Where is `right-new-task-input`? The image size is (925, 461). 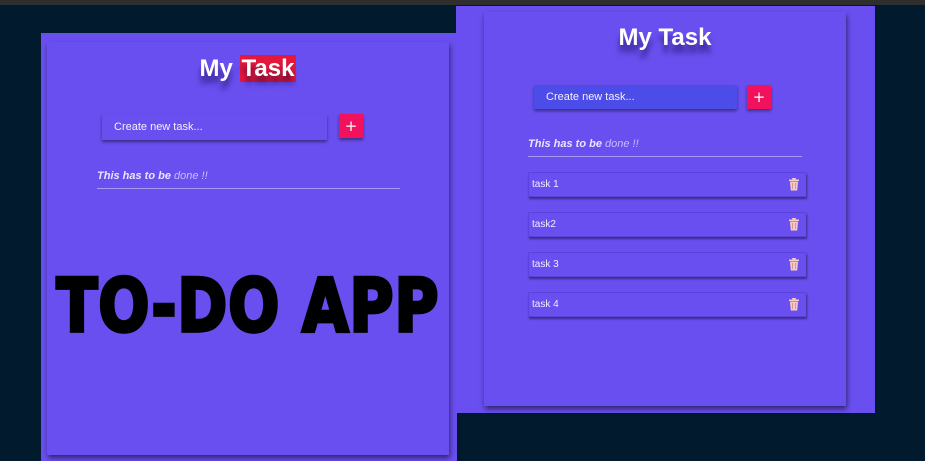 right-new-task-input is located at coordinates (635, 97).